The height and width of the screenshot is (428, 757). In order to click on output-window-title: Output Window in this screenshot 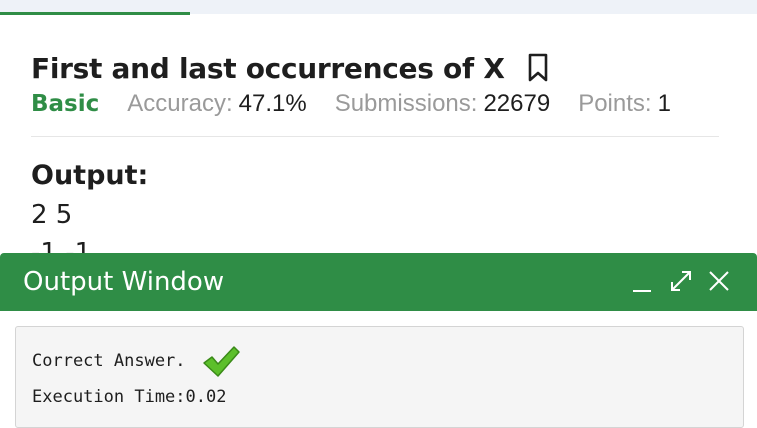, I will do `click(124, 282)`.